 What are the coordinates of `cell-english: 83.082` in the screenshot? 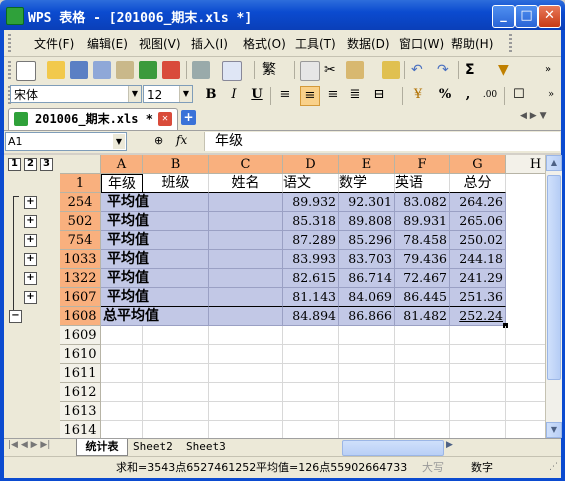 It's located at (422, 202).